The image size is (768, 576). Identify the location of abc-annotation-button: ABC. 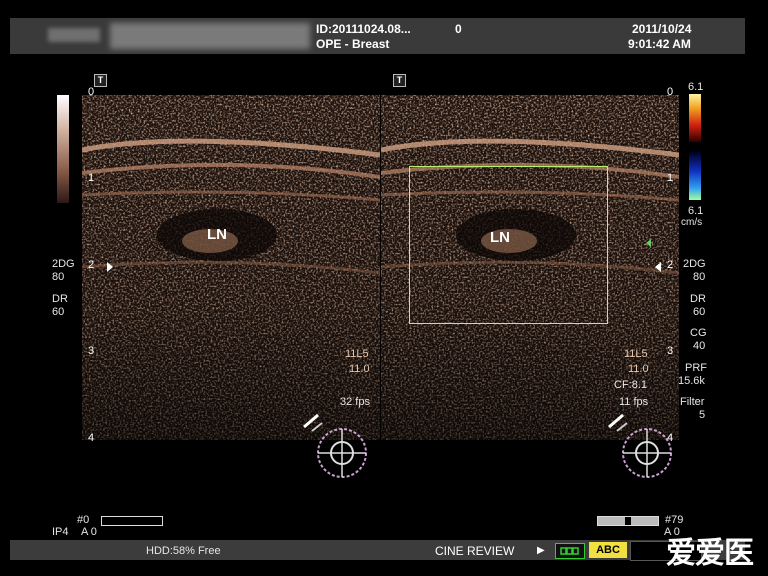
(608, 550).